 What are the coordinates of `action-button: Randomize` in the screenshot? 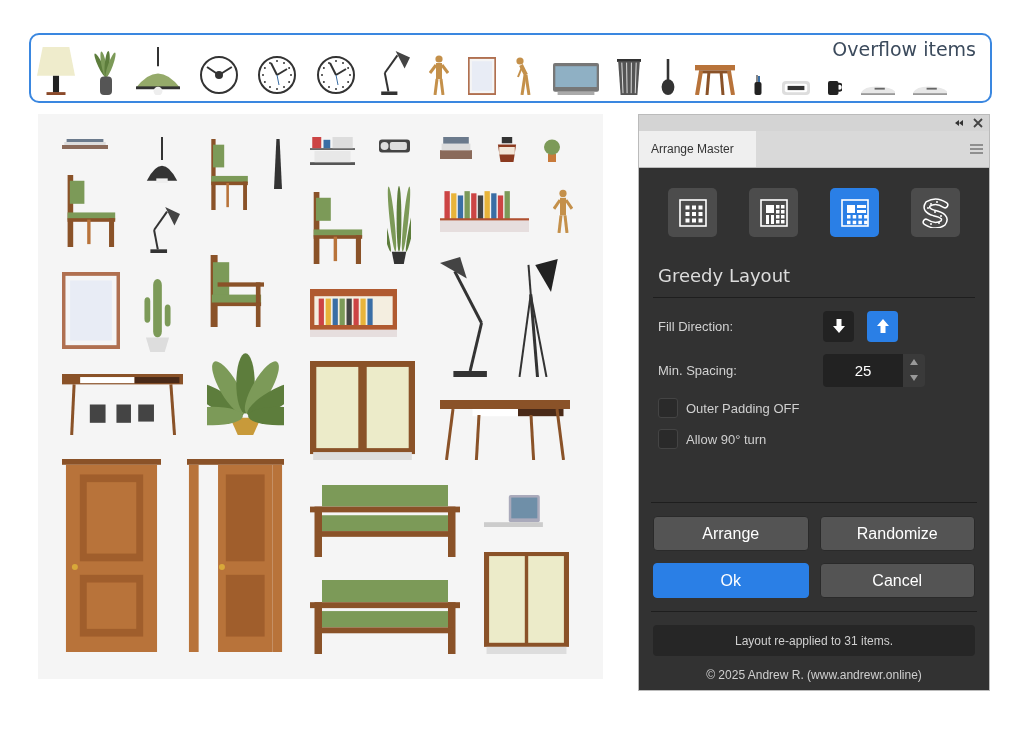 It's located at (897, 533).